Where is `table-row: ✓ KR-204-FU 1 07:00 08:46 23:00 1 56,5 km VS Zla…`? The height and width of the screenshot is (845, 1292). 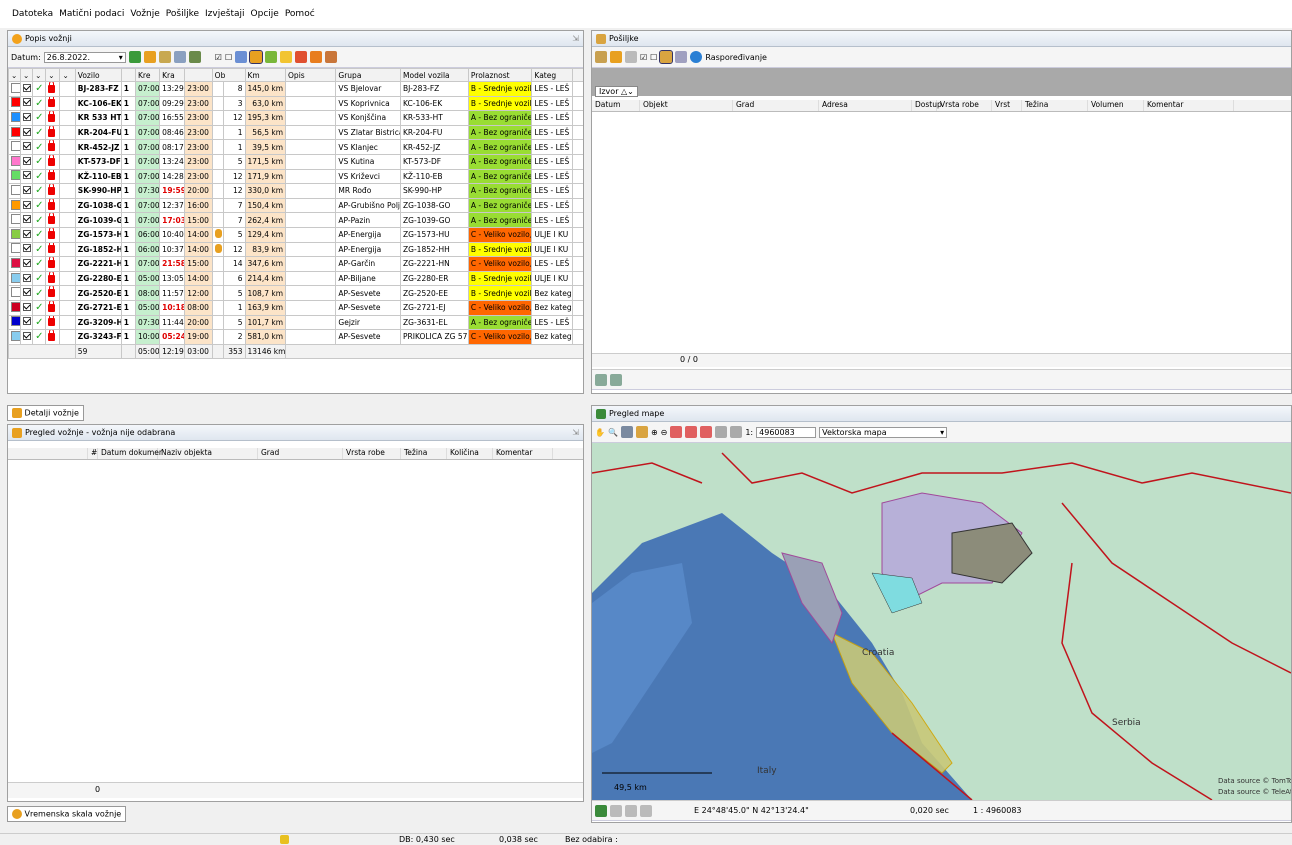
table-row: ✓ KR-204-FU 1 07:00 08:46 23:00 1 56,5 km VS Zla… is located at coordinates (295, 132).